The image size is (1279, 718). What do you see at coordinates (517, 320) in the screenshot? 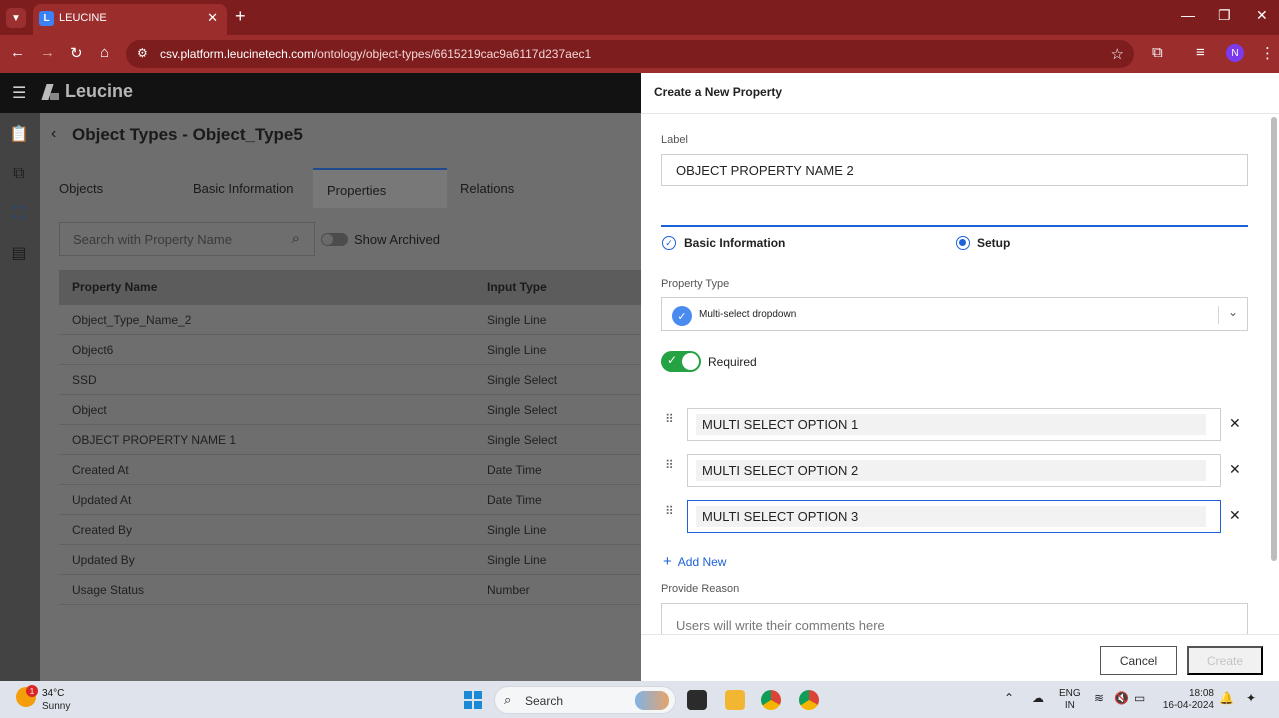
I see `cell-input-type: Single Line` at bounding box center [517, 320].